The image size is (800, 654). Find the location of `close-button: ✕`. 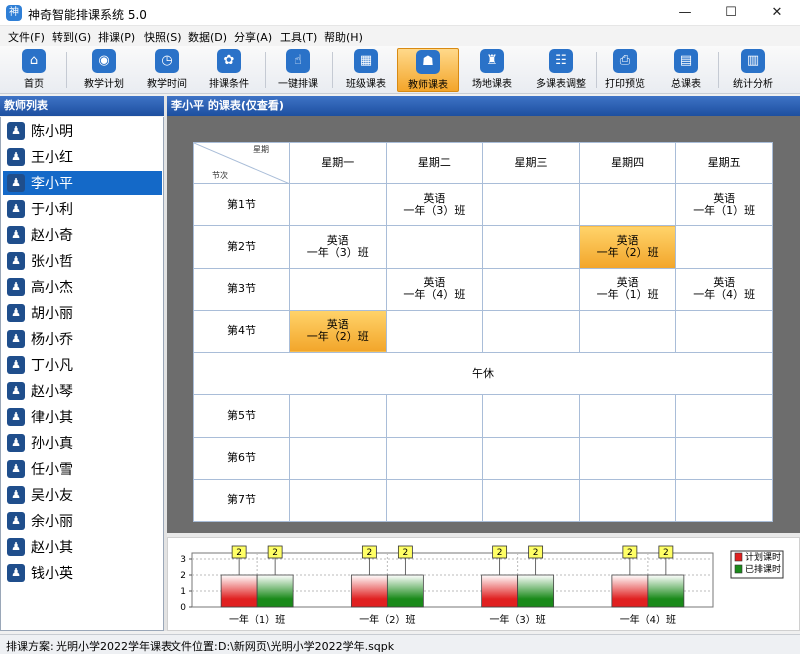

close-button: ✕ is located at coordinates (777, 13).